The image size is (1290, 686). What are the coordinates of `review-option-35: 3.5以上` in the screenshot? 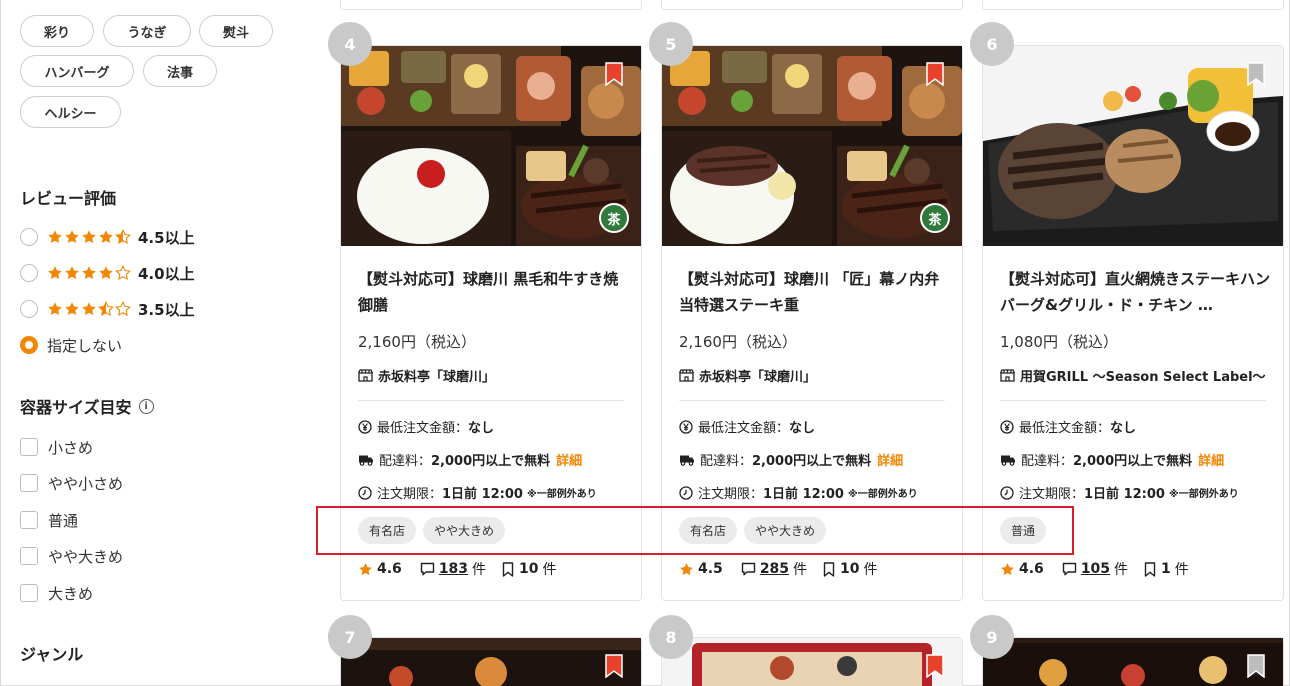 It's located at (107, 309).